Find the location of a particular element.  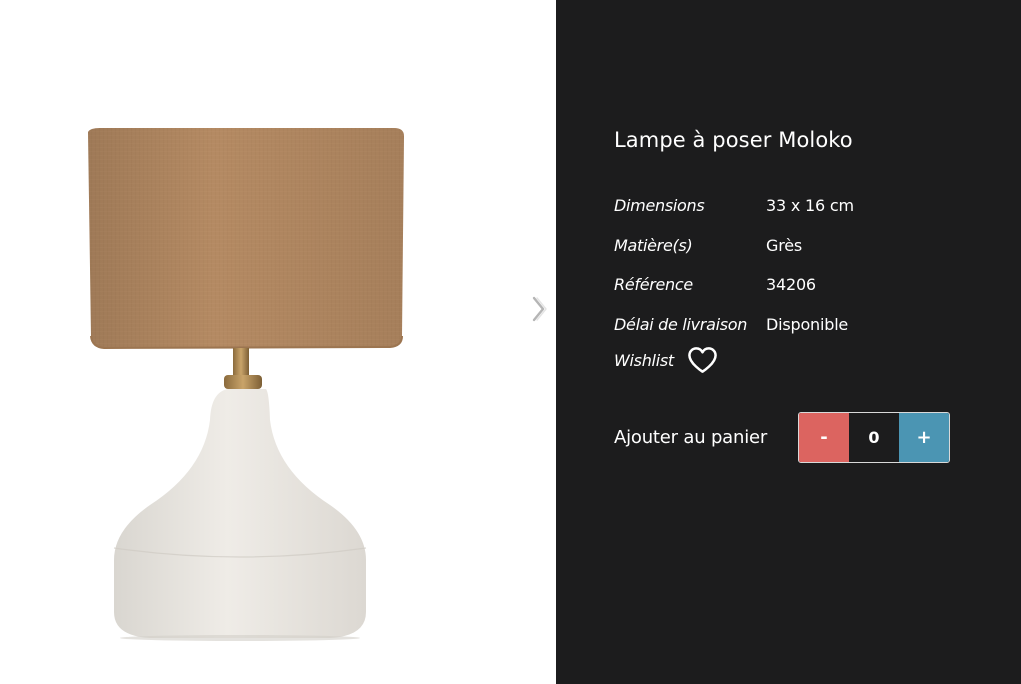

decrease-quantity-button: - is located at coordinates (824, 437).